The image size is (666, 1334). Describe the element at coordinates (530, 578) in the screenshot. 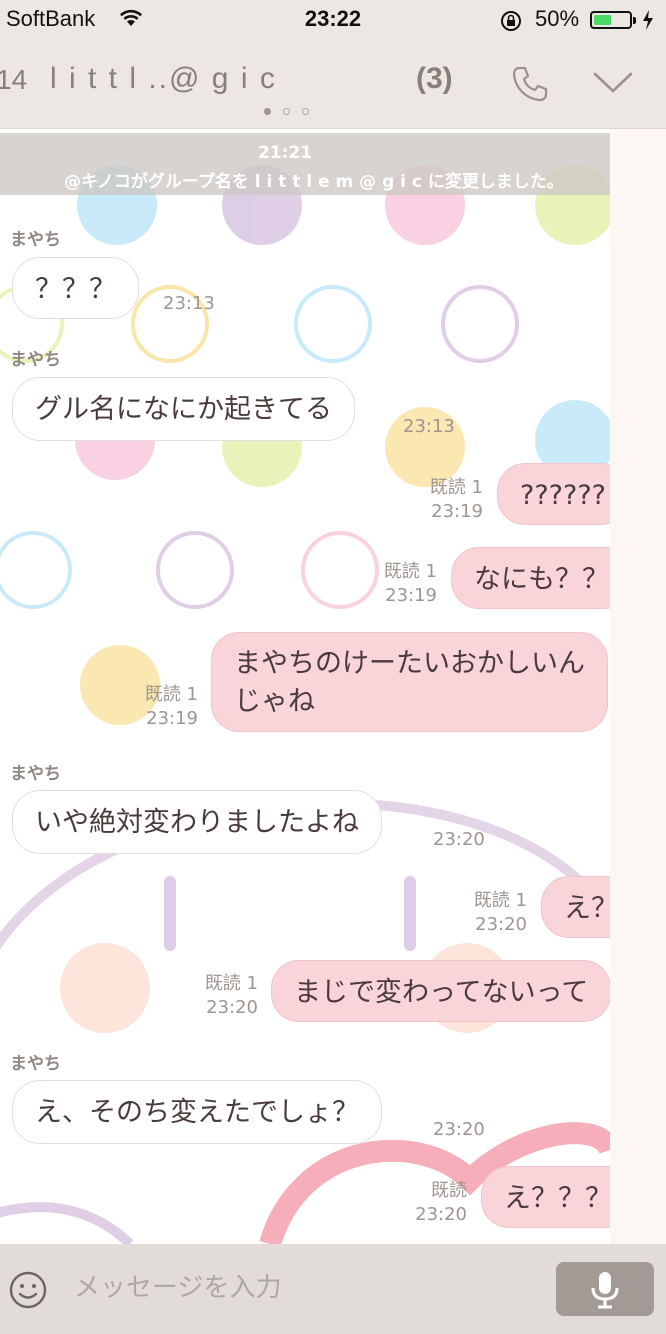

I see `message-bubble-outgoing: なにも？？` at that location.